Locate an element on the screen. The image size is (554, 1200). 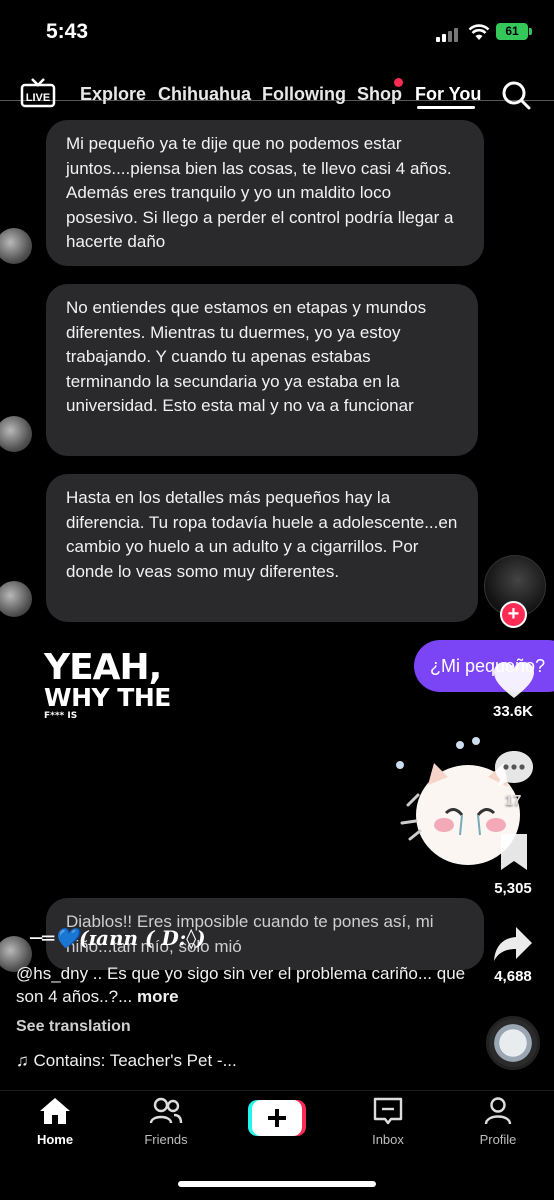
caption-user: @hs_dny is located at coordinates (52, 973).